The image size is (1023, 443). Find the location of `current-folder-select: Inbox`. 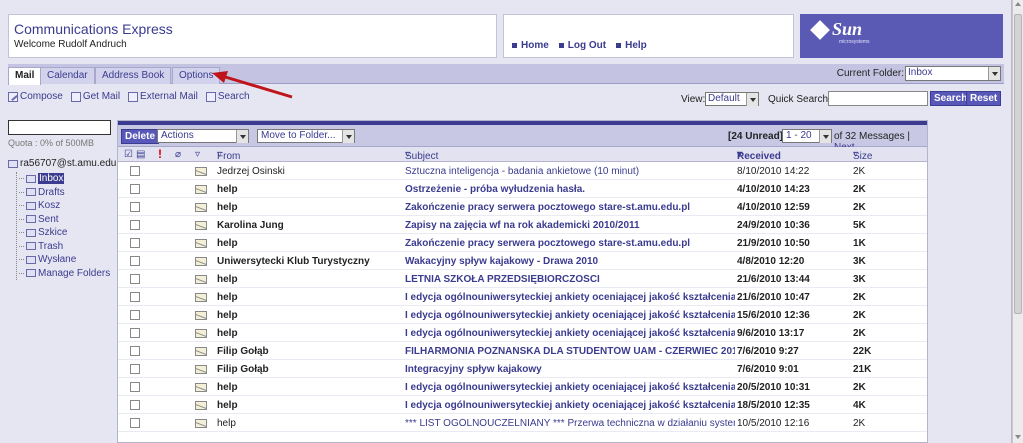

current-folder-select: Inbox is located at coordinates (953, 73).